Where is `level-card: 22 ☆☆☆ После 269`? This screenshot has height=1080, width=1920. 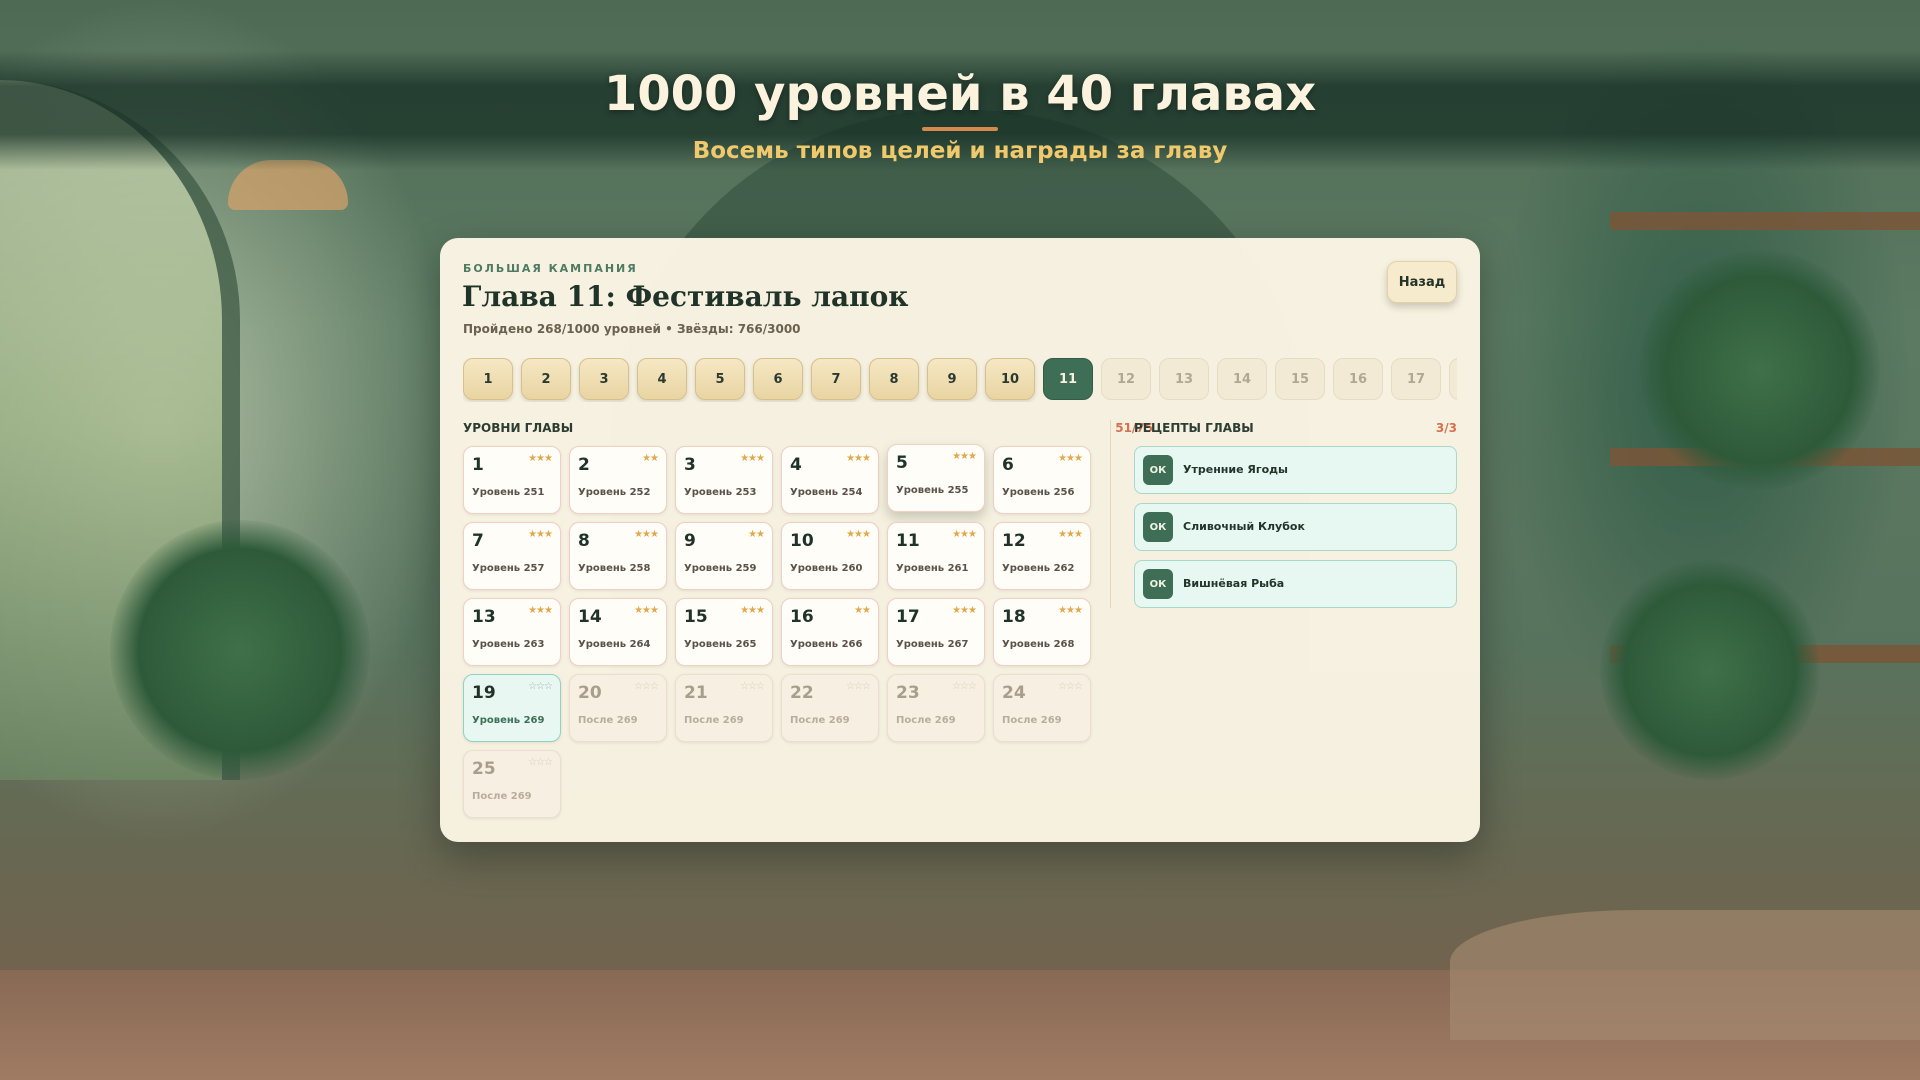 level-card: 22 ☆☆☆ После 269 is located at coordinates (830, 708).